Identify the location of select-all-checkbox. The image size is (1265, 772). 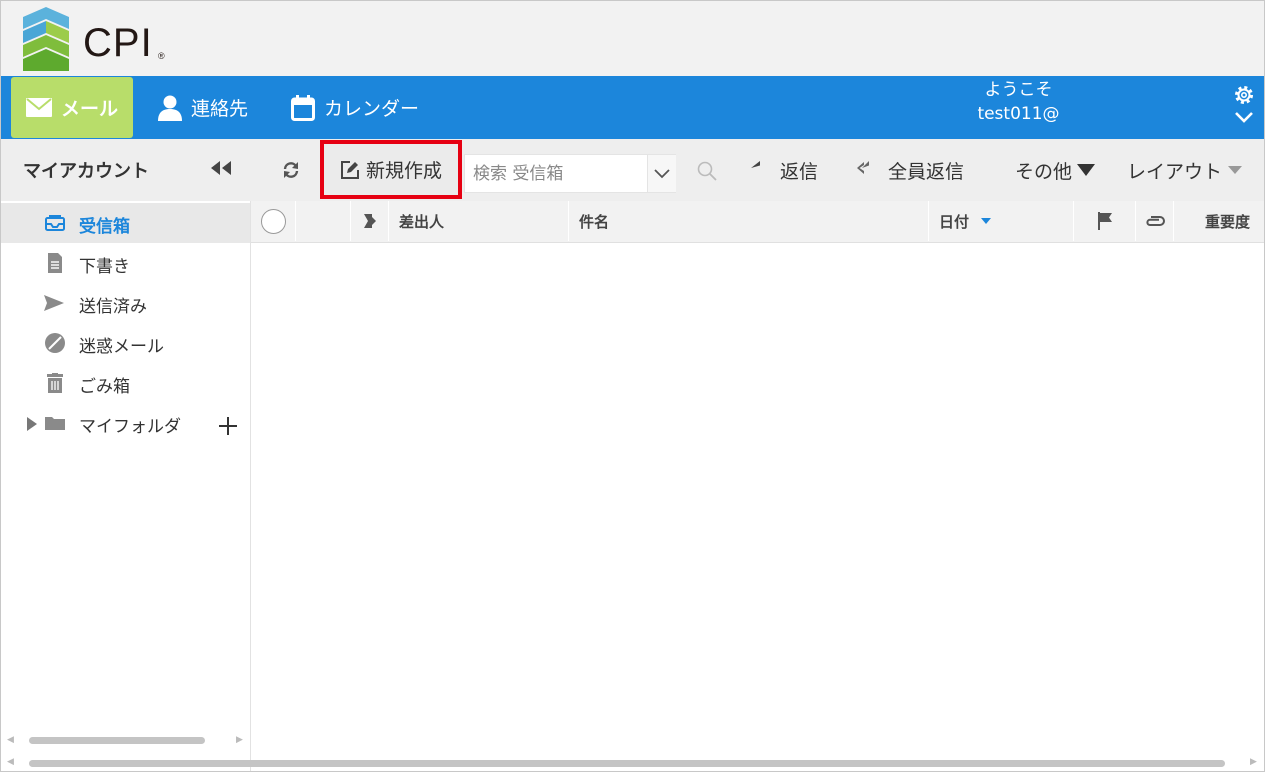
(273, 221).